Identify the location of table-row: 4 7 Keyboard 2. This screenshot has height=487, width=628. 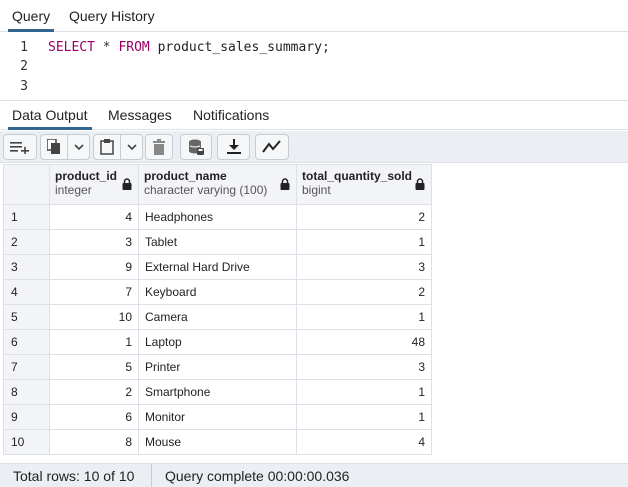
(217, 292).